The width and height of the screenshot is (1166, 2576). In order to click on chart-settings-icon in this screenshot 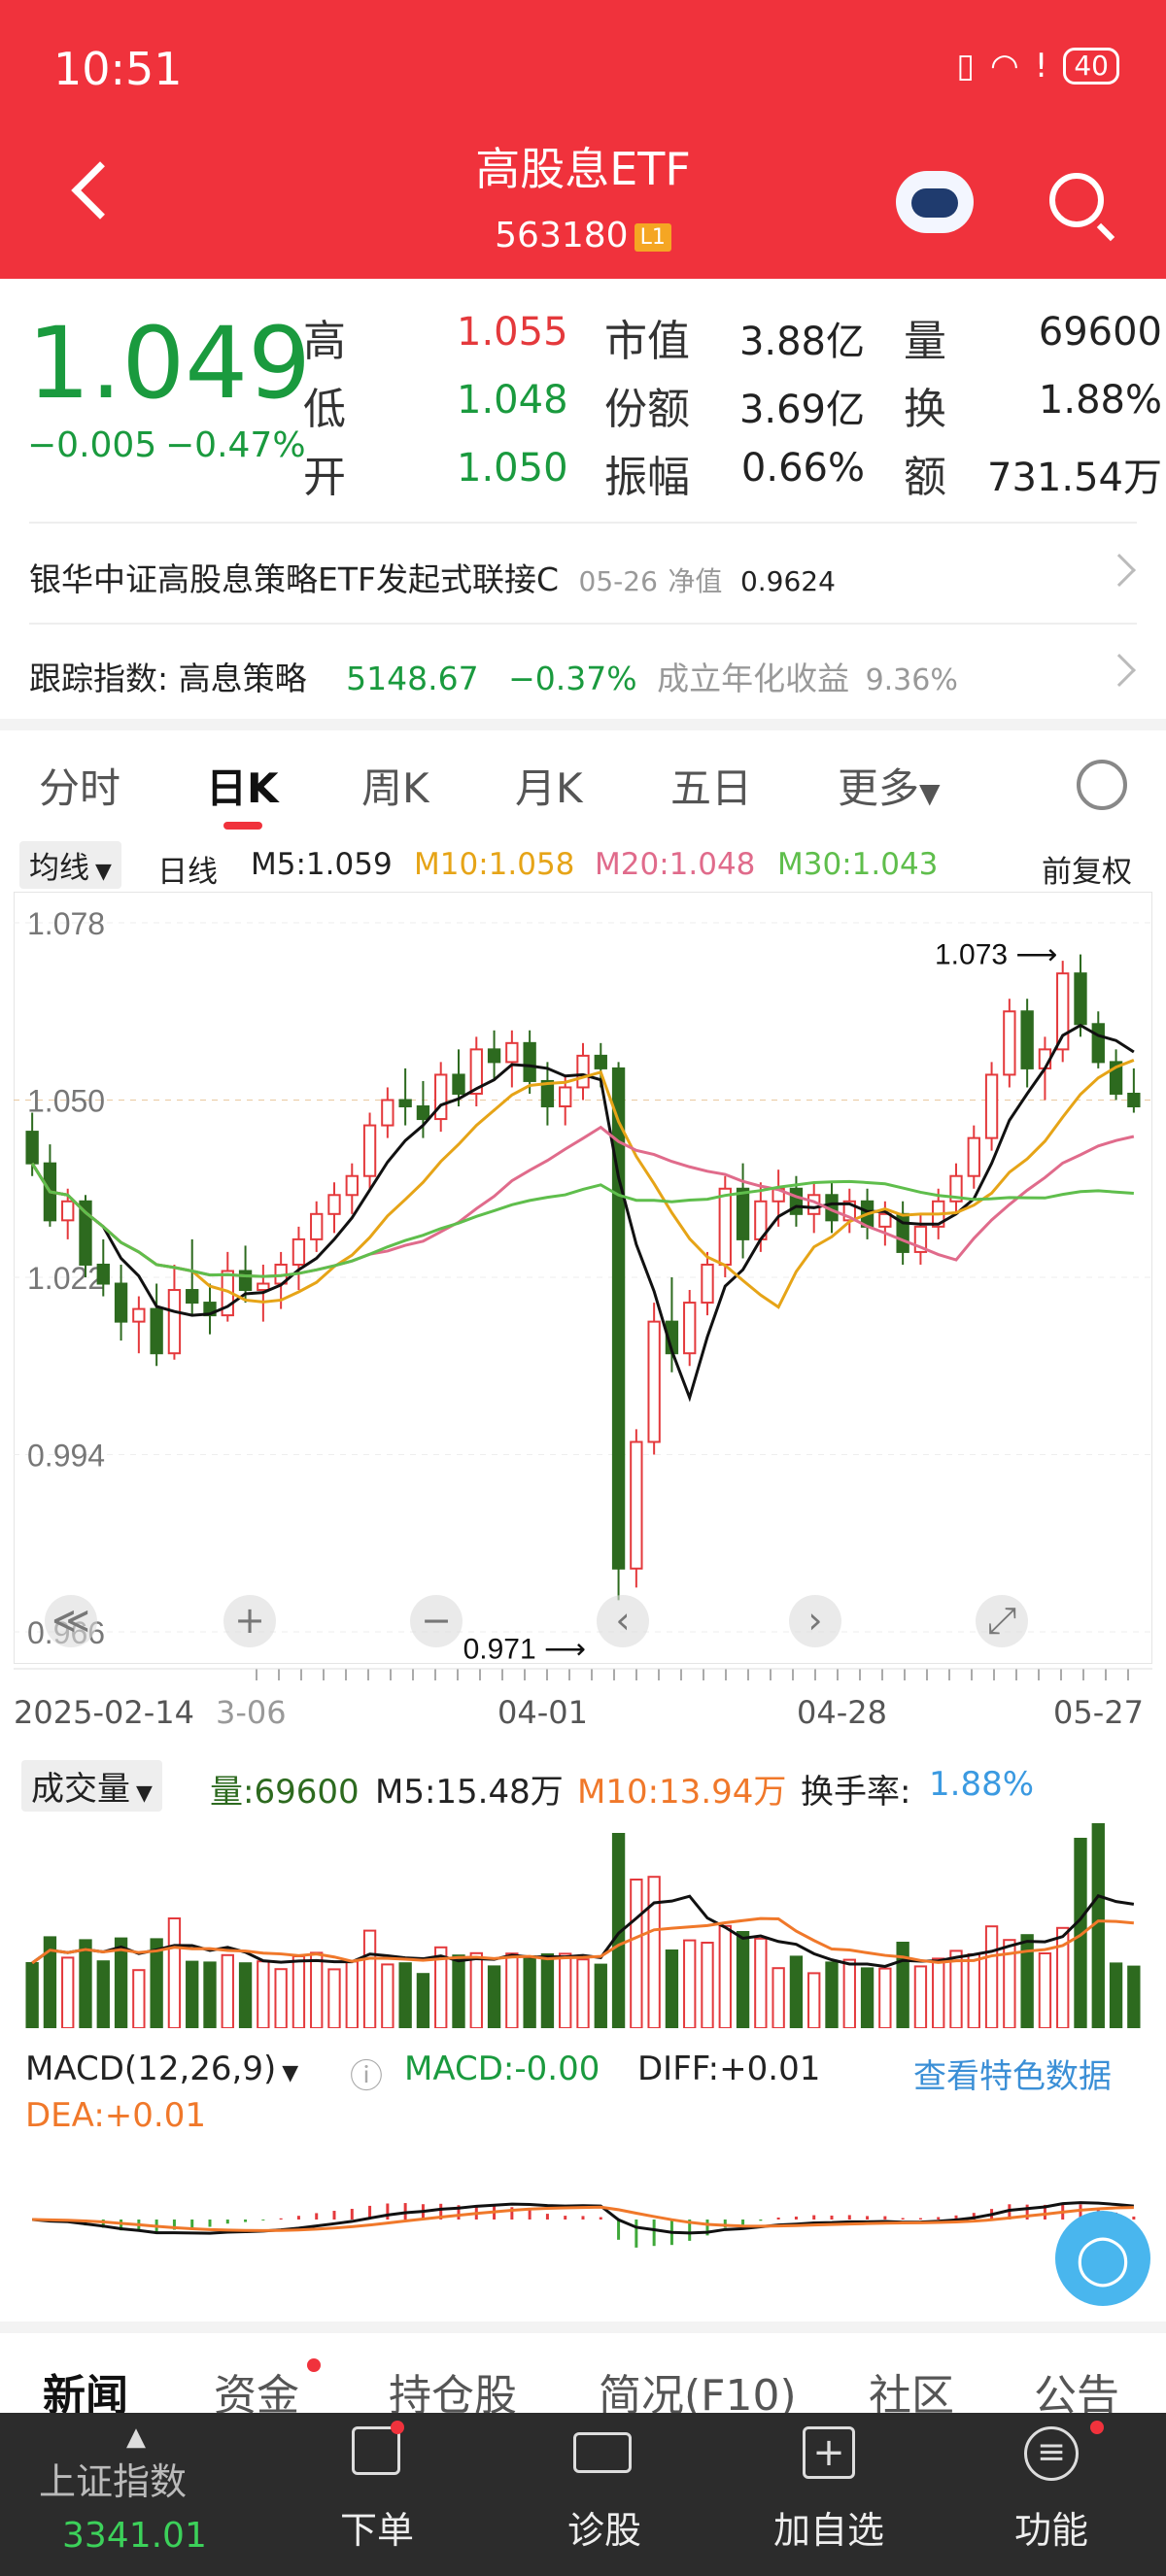, I will do `click(1102, 785)`.